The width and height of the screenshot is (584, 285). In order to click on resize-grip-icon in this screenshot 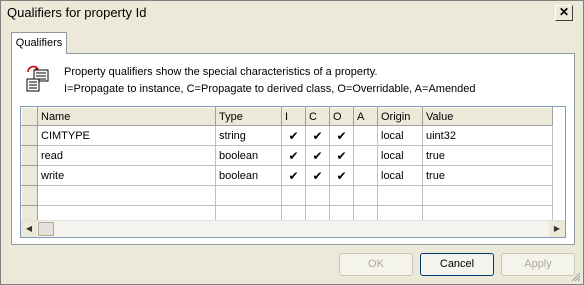, I will do `click(576, 277)`.